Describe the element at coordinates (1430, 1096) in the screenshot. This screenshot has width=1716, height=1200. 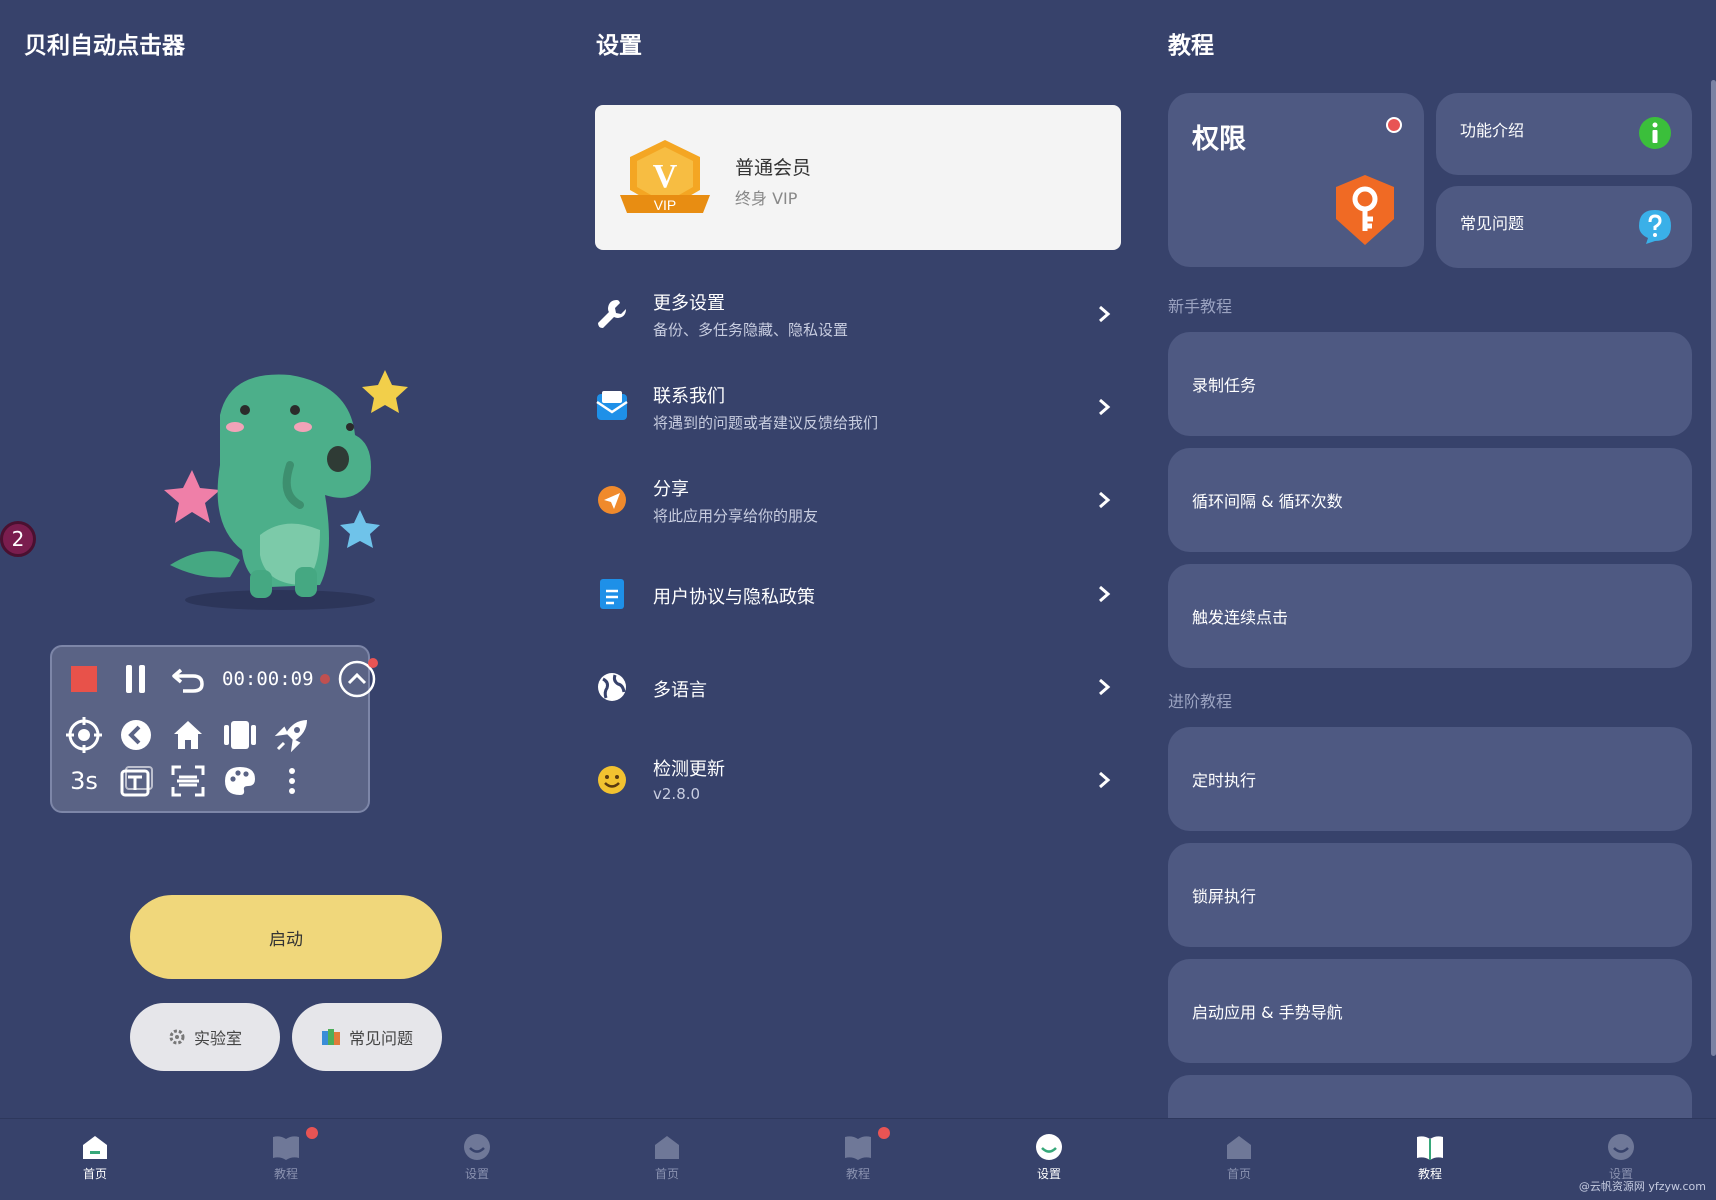
I see `tutorial-item-partial` at that location.